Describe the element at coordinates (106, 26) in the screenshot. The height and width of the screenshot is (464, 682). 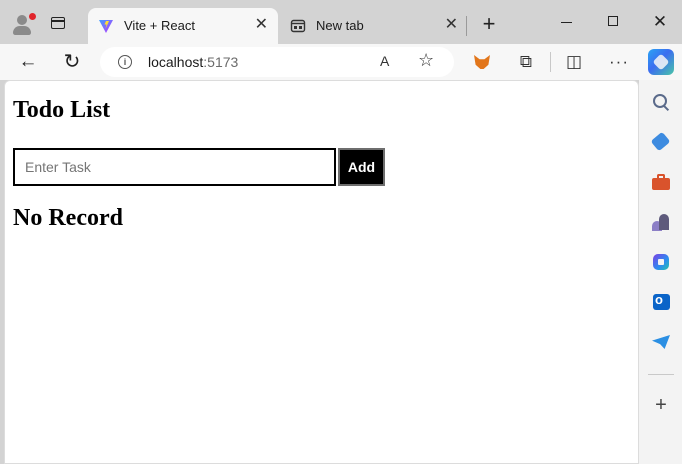
I see `vite-logo-icon` at that location.